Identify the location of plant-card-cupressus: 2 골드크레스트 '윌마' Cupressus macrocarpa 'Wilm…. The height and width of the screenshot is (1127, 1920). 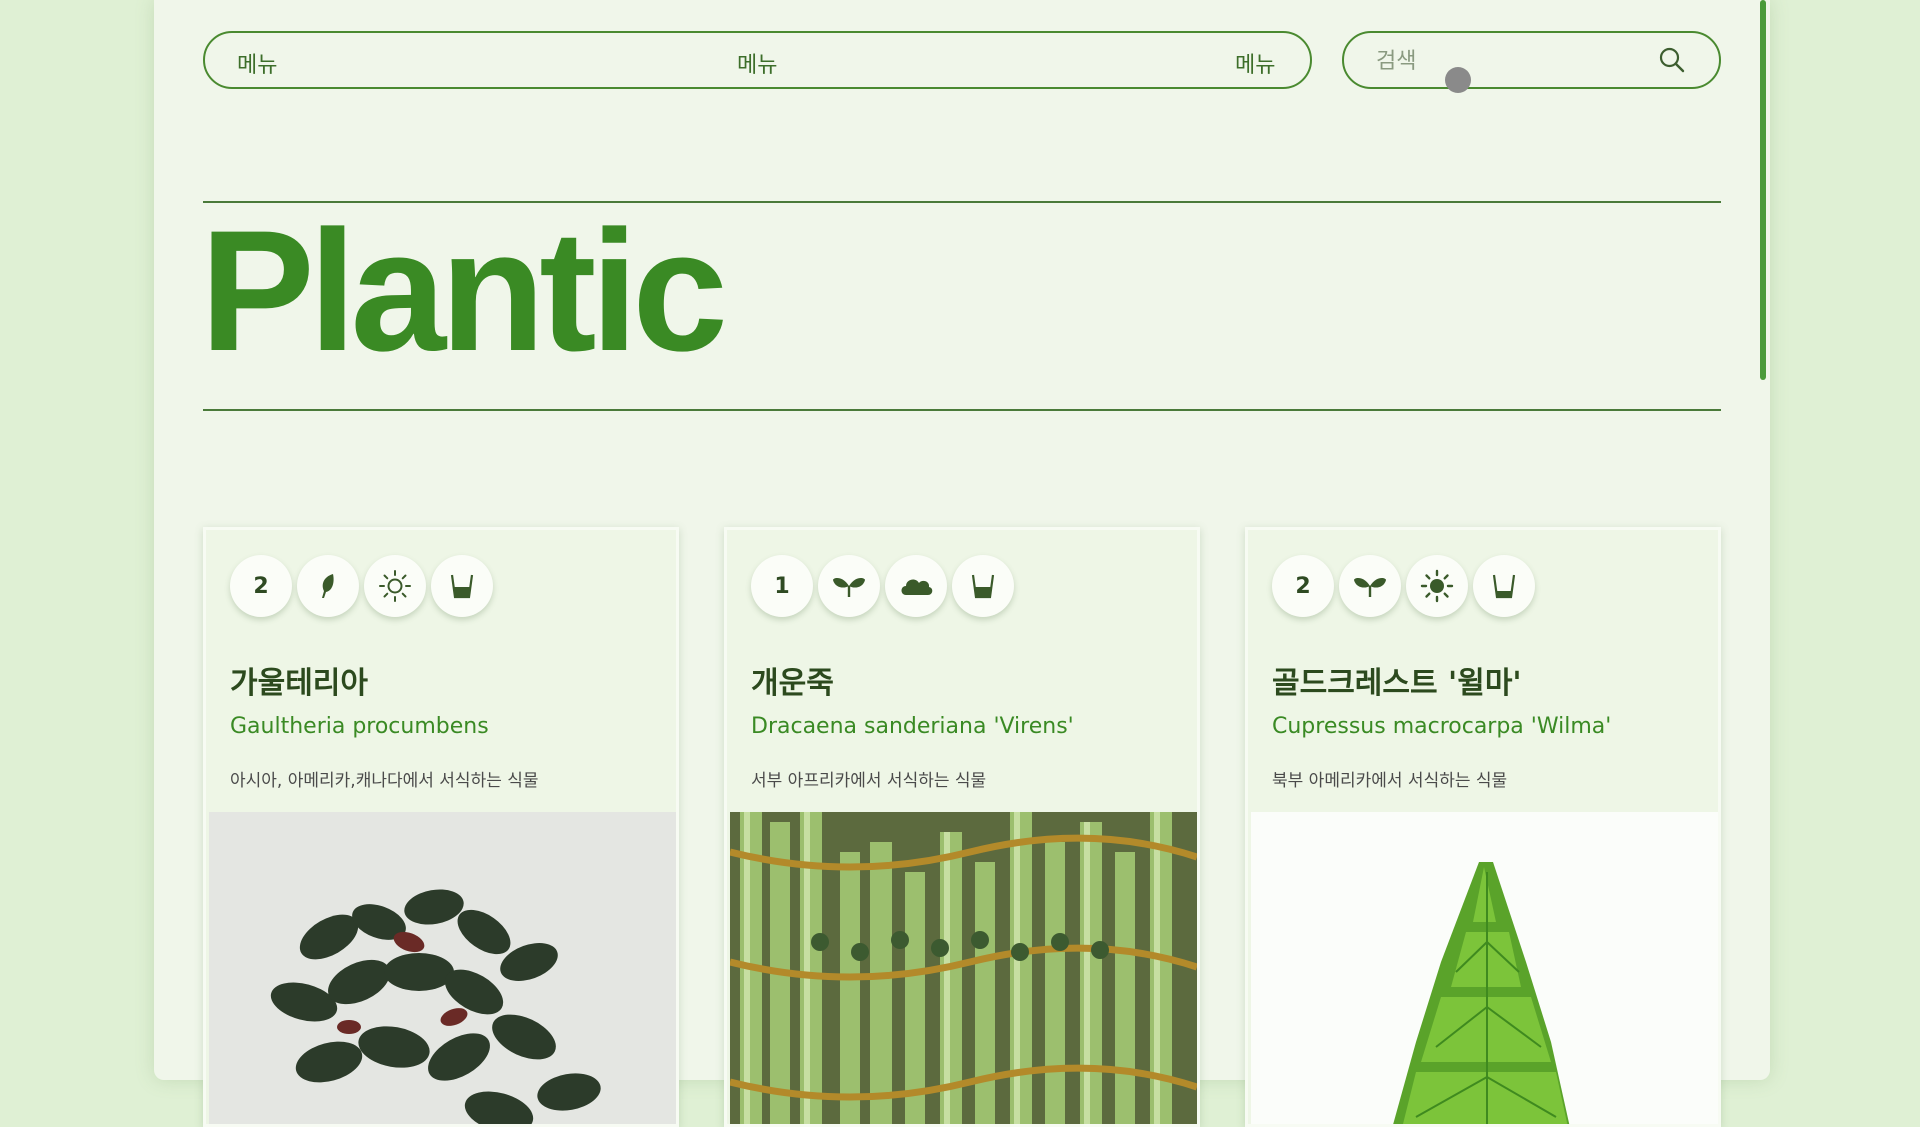
(1483, 827).